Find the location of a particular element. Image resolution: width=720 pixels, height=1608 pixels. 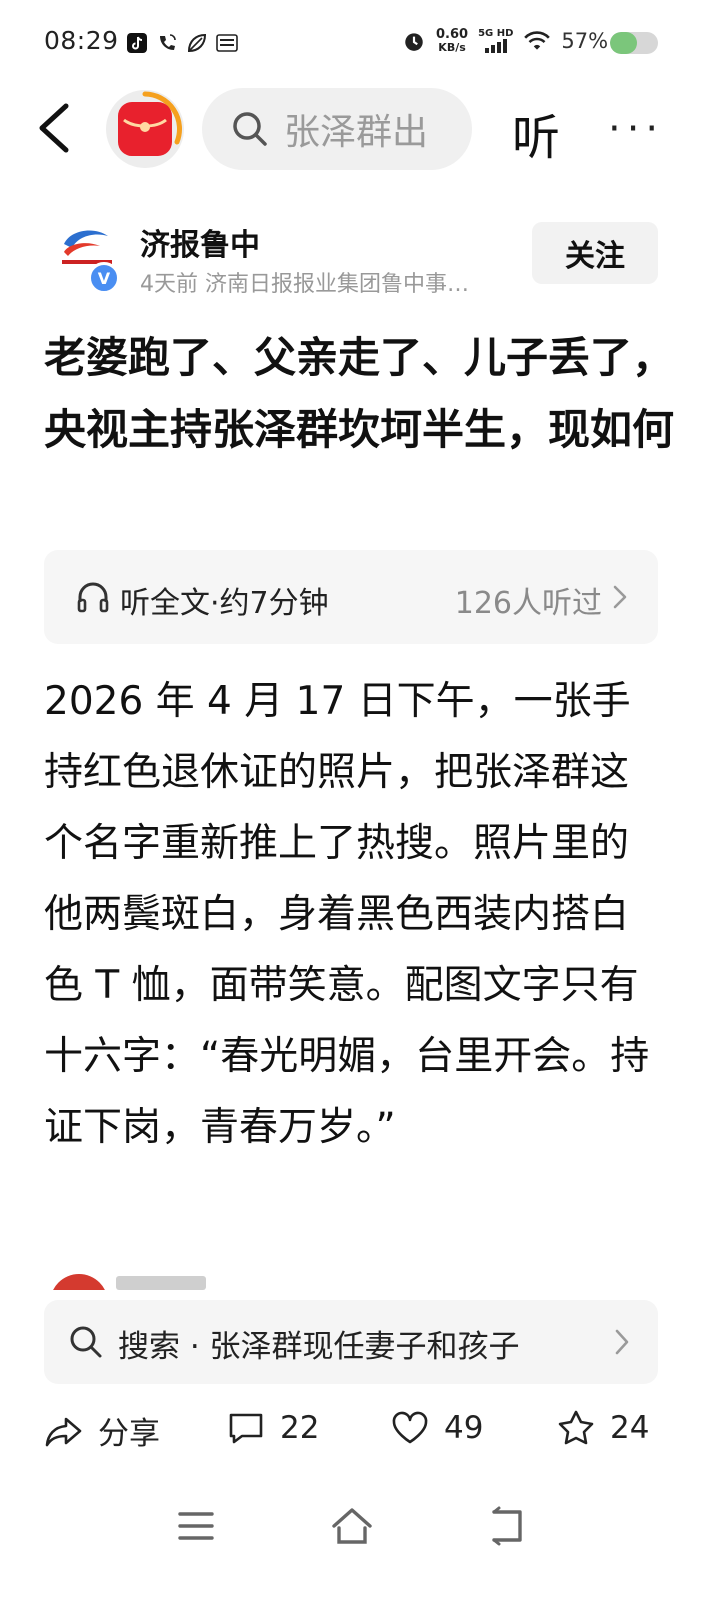

net-type-signal: 5G HD is located at coordinates (495, 41).